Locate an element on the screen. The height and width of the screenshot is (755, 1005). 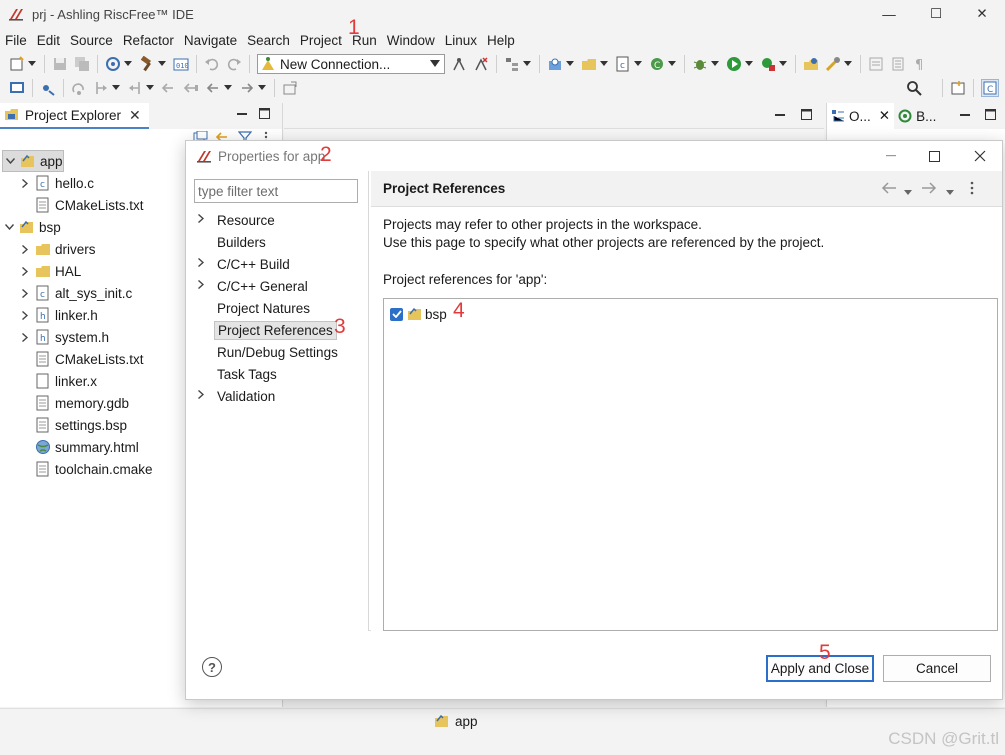
menu-help: Help is located at coordinates (504, 40).